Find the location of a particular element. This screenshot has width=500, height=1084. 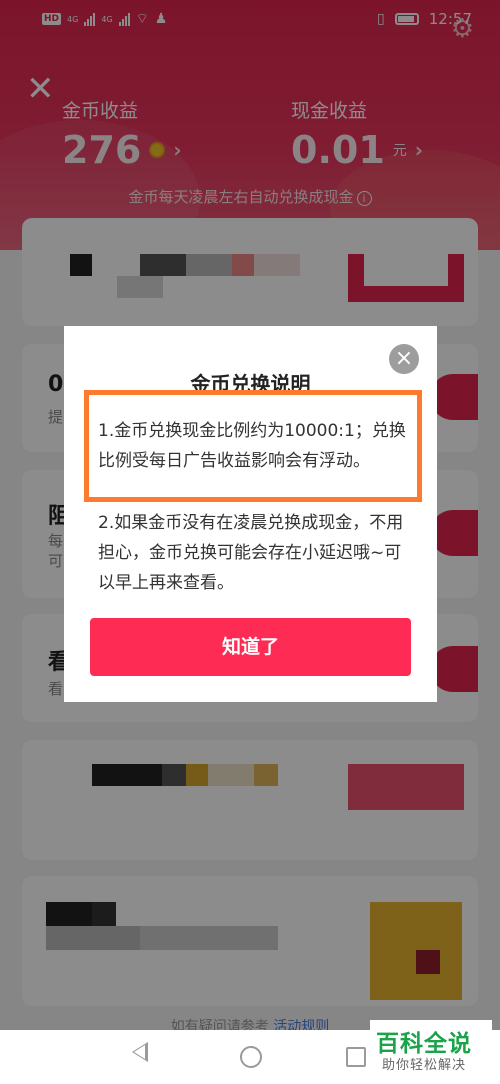

watermark-subtitle: 助你轻松解决 is located at coordinates (424, 1065).